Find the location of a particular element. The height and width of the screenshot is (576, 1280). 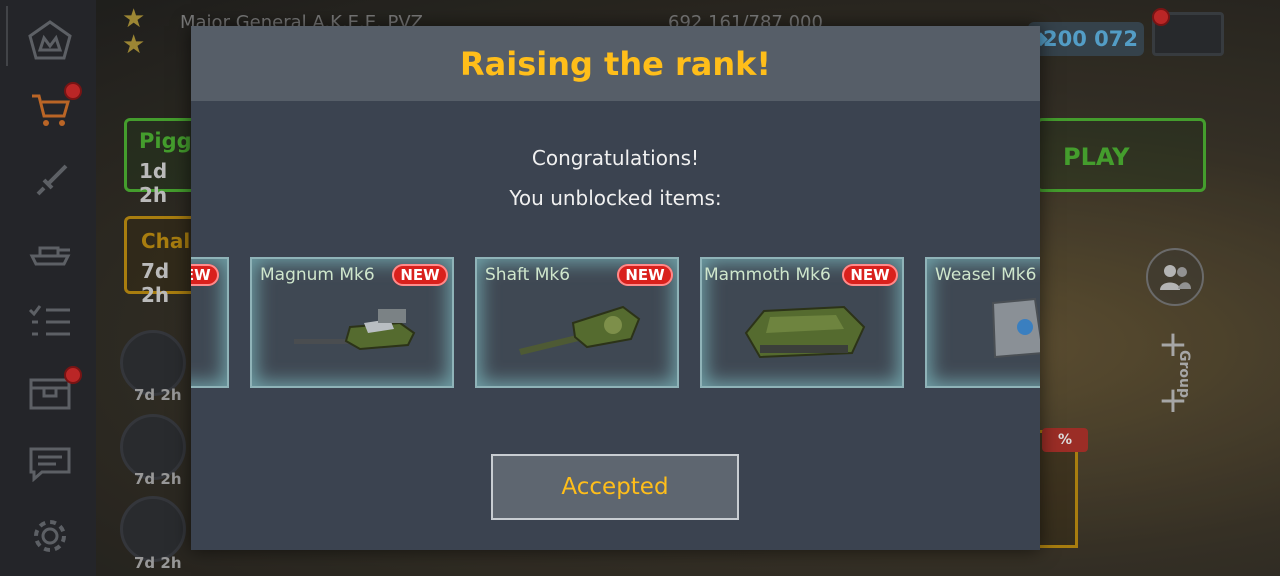

unlocked-item-card: Mammoth Mk6 NEW is located at coordinates (802, 322).